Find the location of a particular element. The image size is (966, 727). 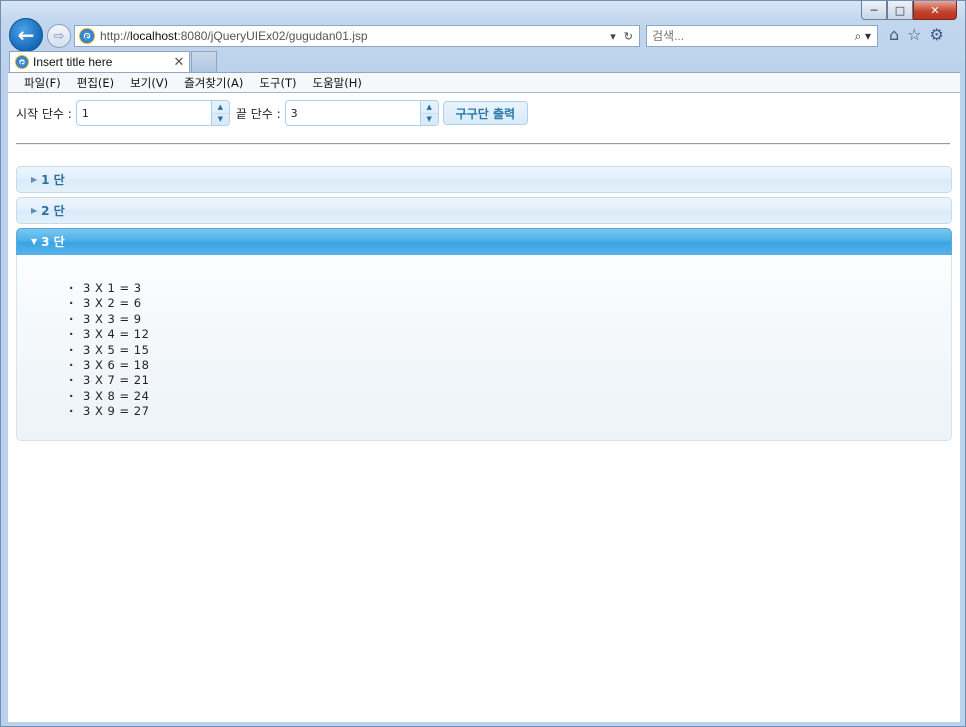

accordion-header-1: ▶ 1 단 is located at coordinates (484, 179).